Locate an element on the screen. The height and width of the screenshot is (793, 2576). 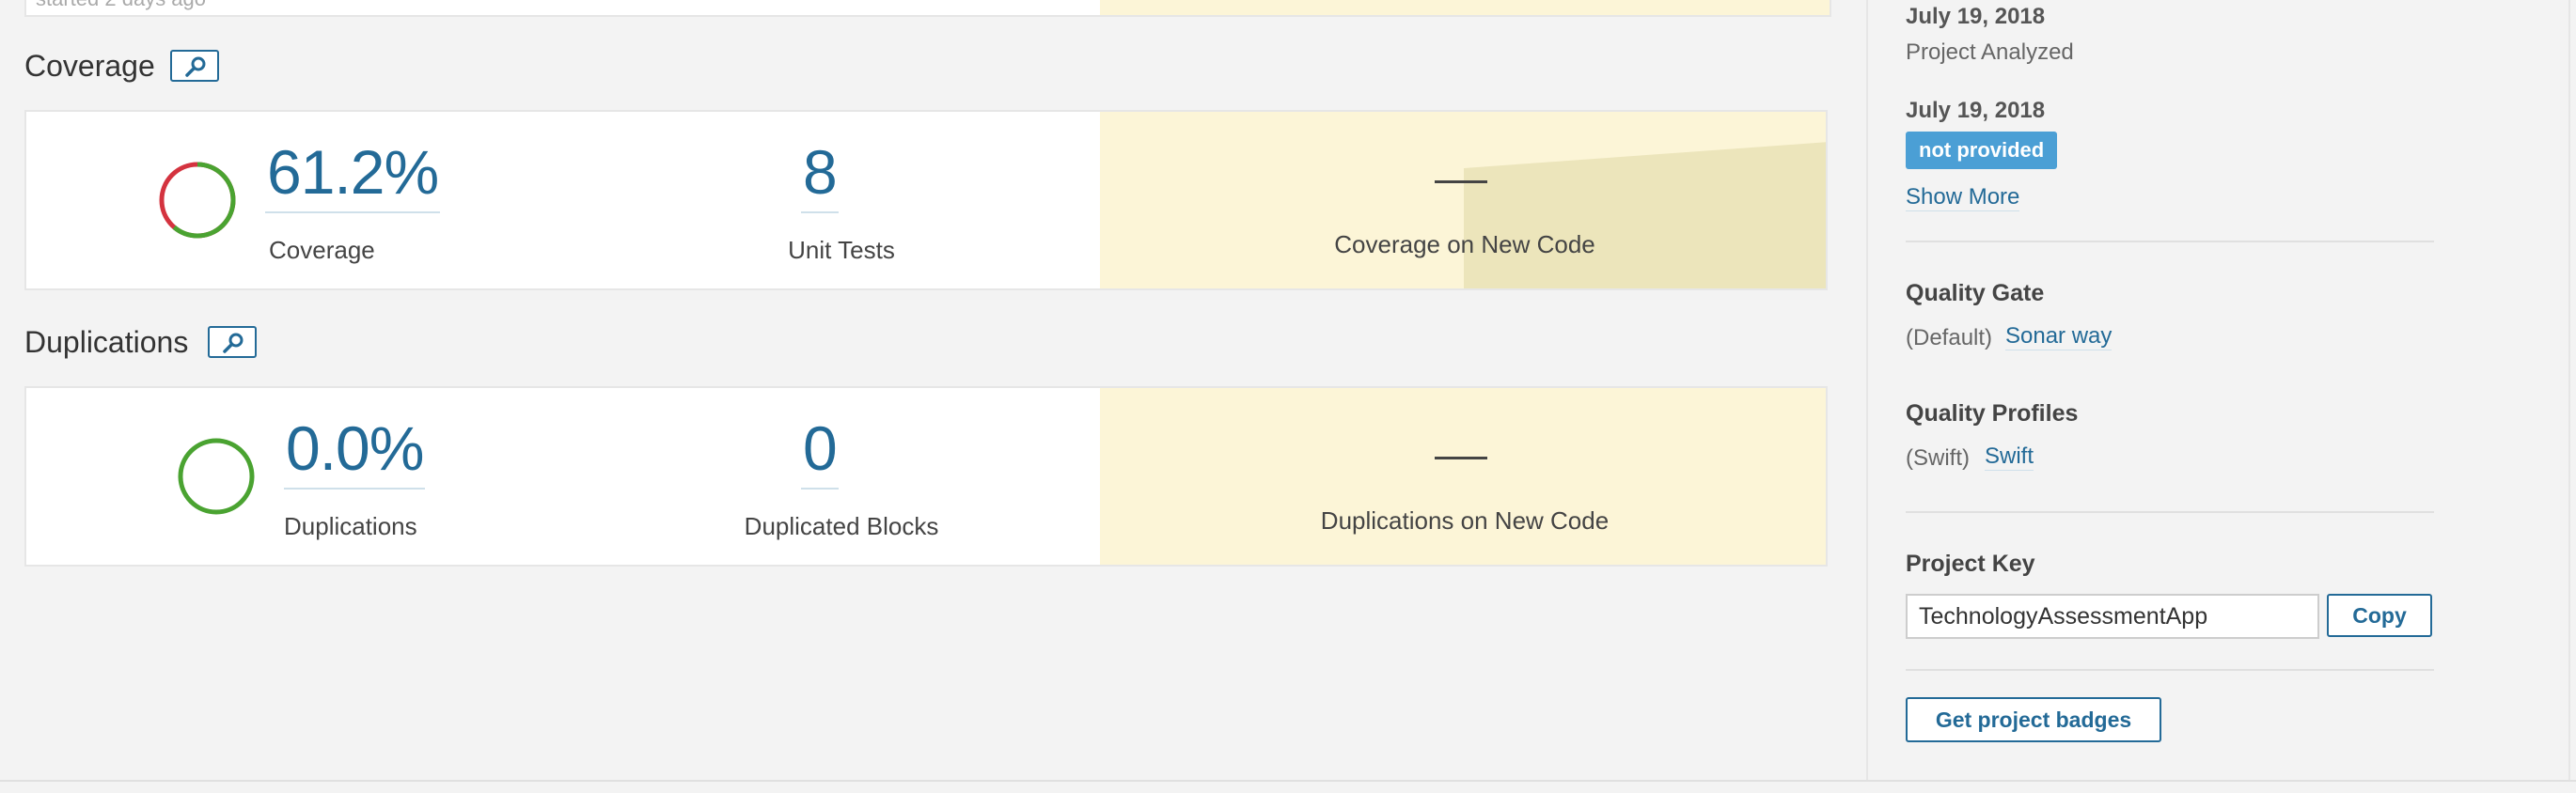
show-more-link: Show More is located at coordinates (1963, 197).